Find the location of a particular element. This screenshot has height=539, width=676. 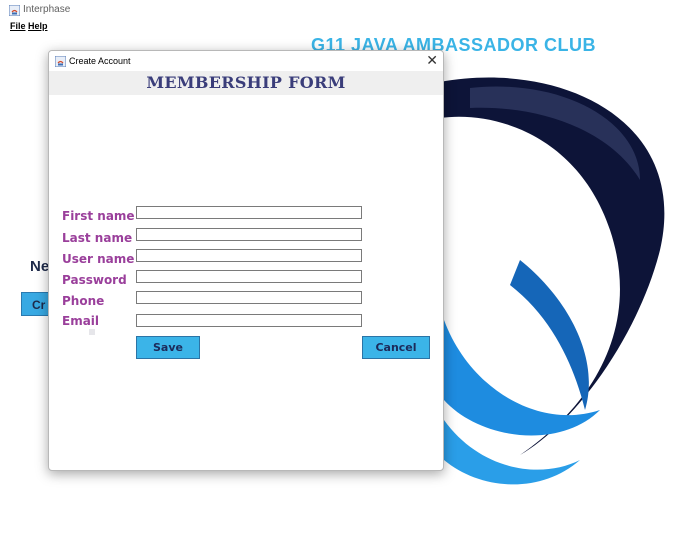

close-icon: ✕ is located at coordinates (432, 61).